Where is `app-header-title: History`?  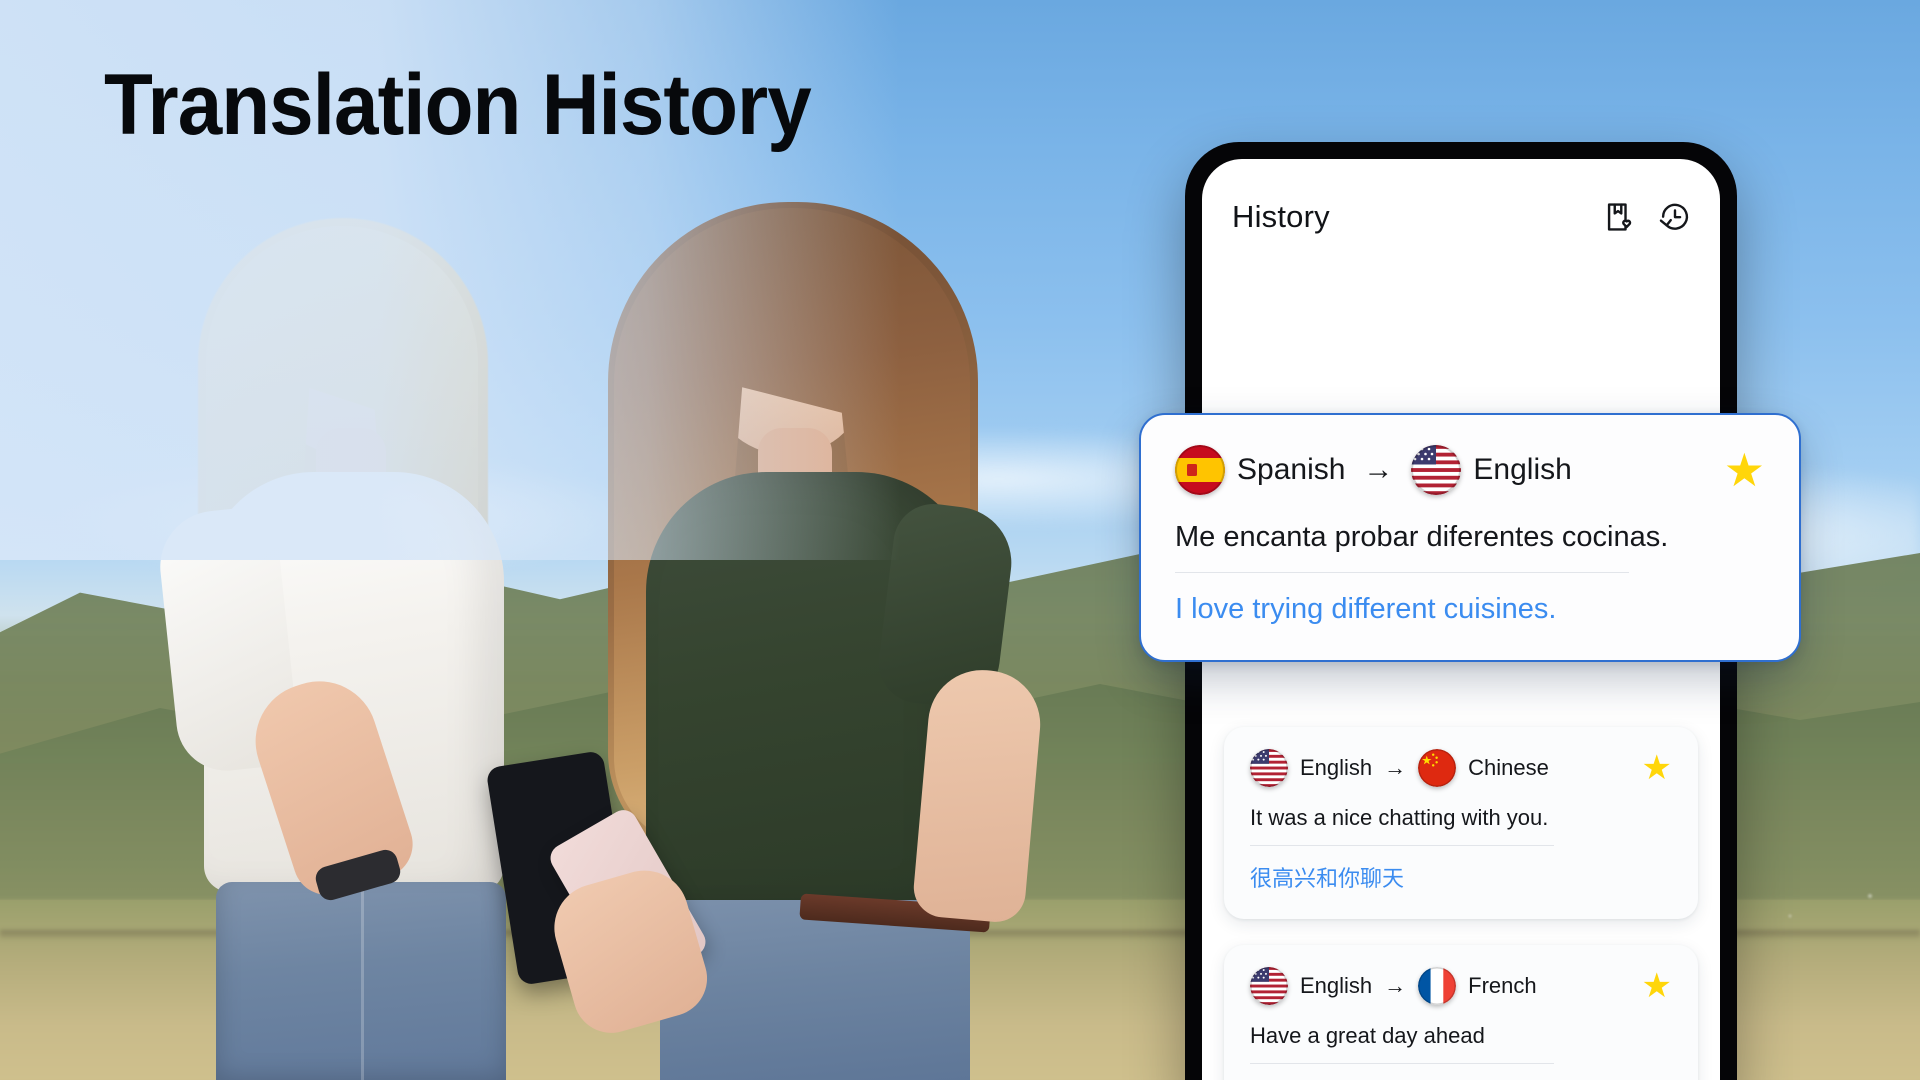 app-header-title: History is located at coordinates (1281, 216).